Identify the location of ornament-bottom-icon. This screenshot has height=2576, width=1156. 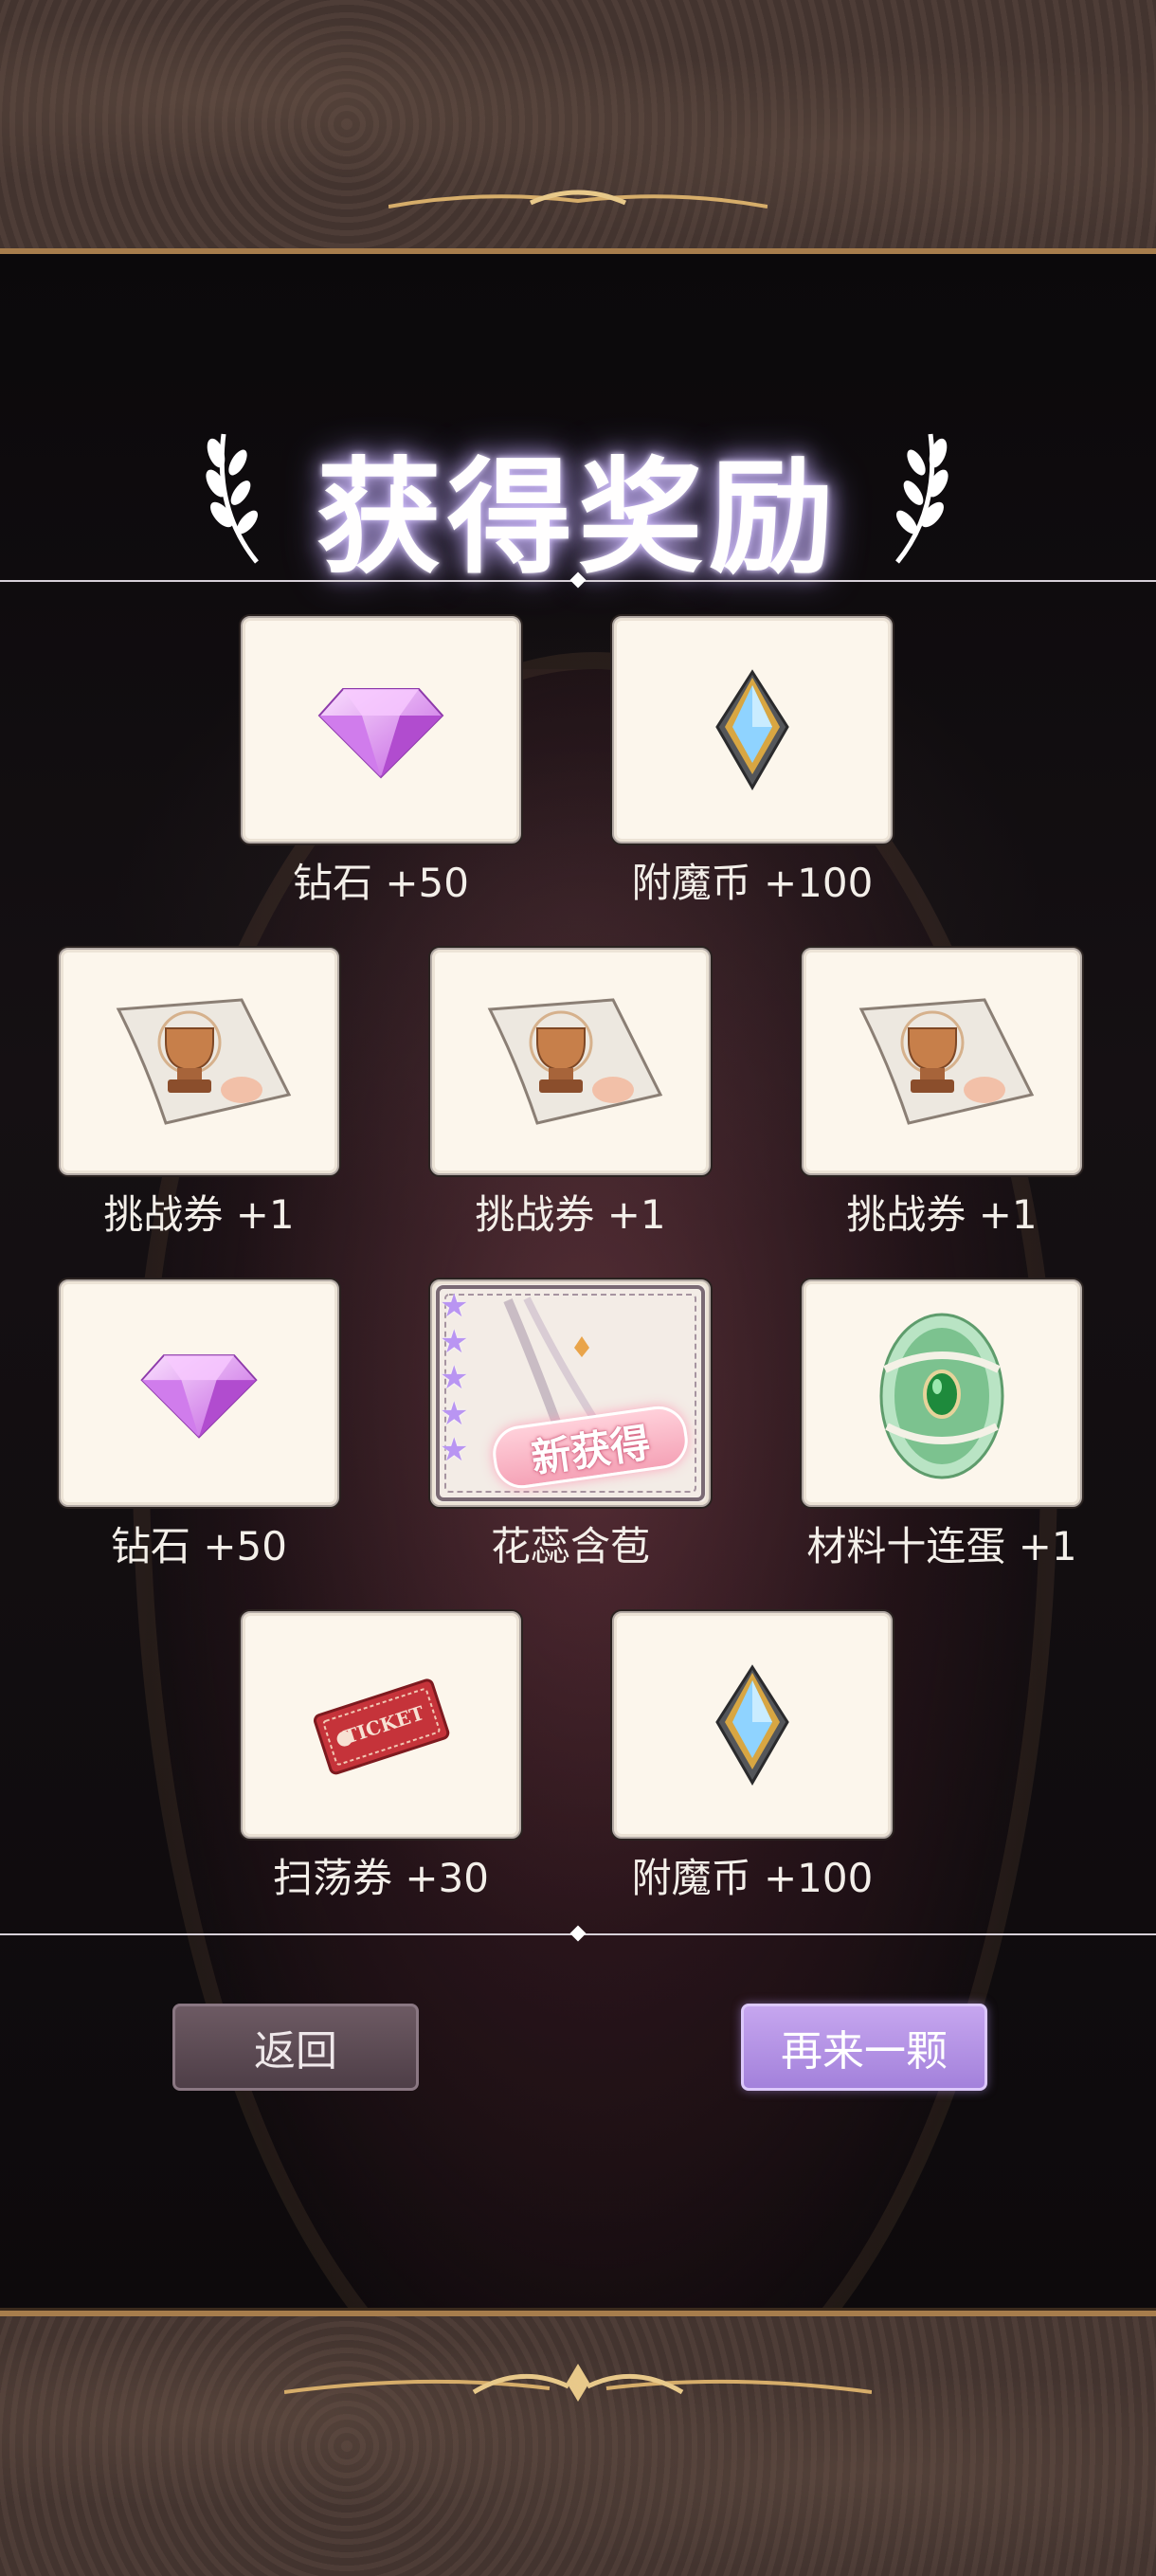
(578, 2383).